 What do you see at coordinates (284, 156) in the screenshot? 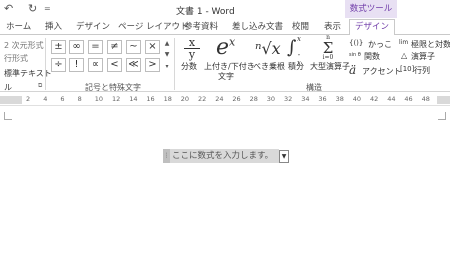
I see `equation-options-dropdown: ▼` at bounding box center [284, 156].